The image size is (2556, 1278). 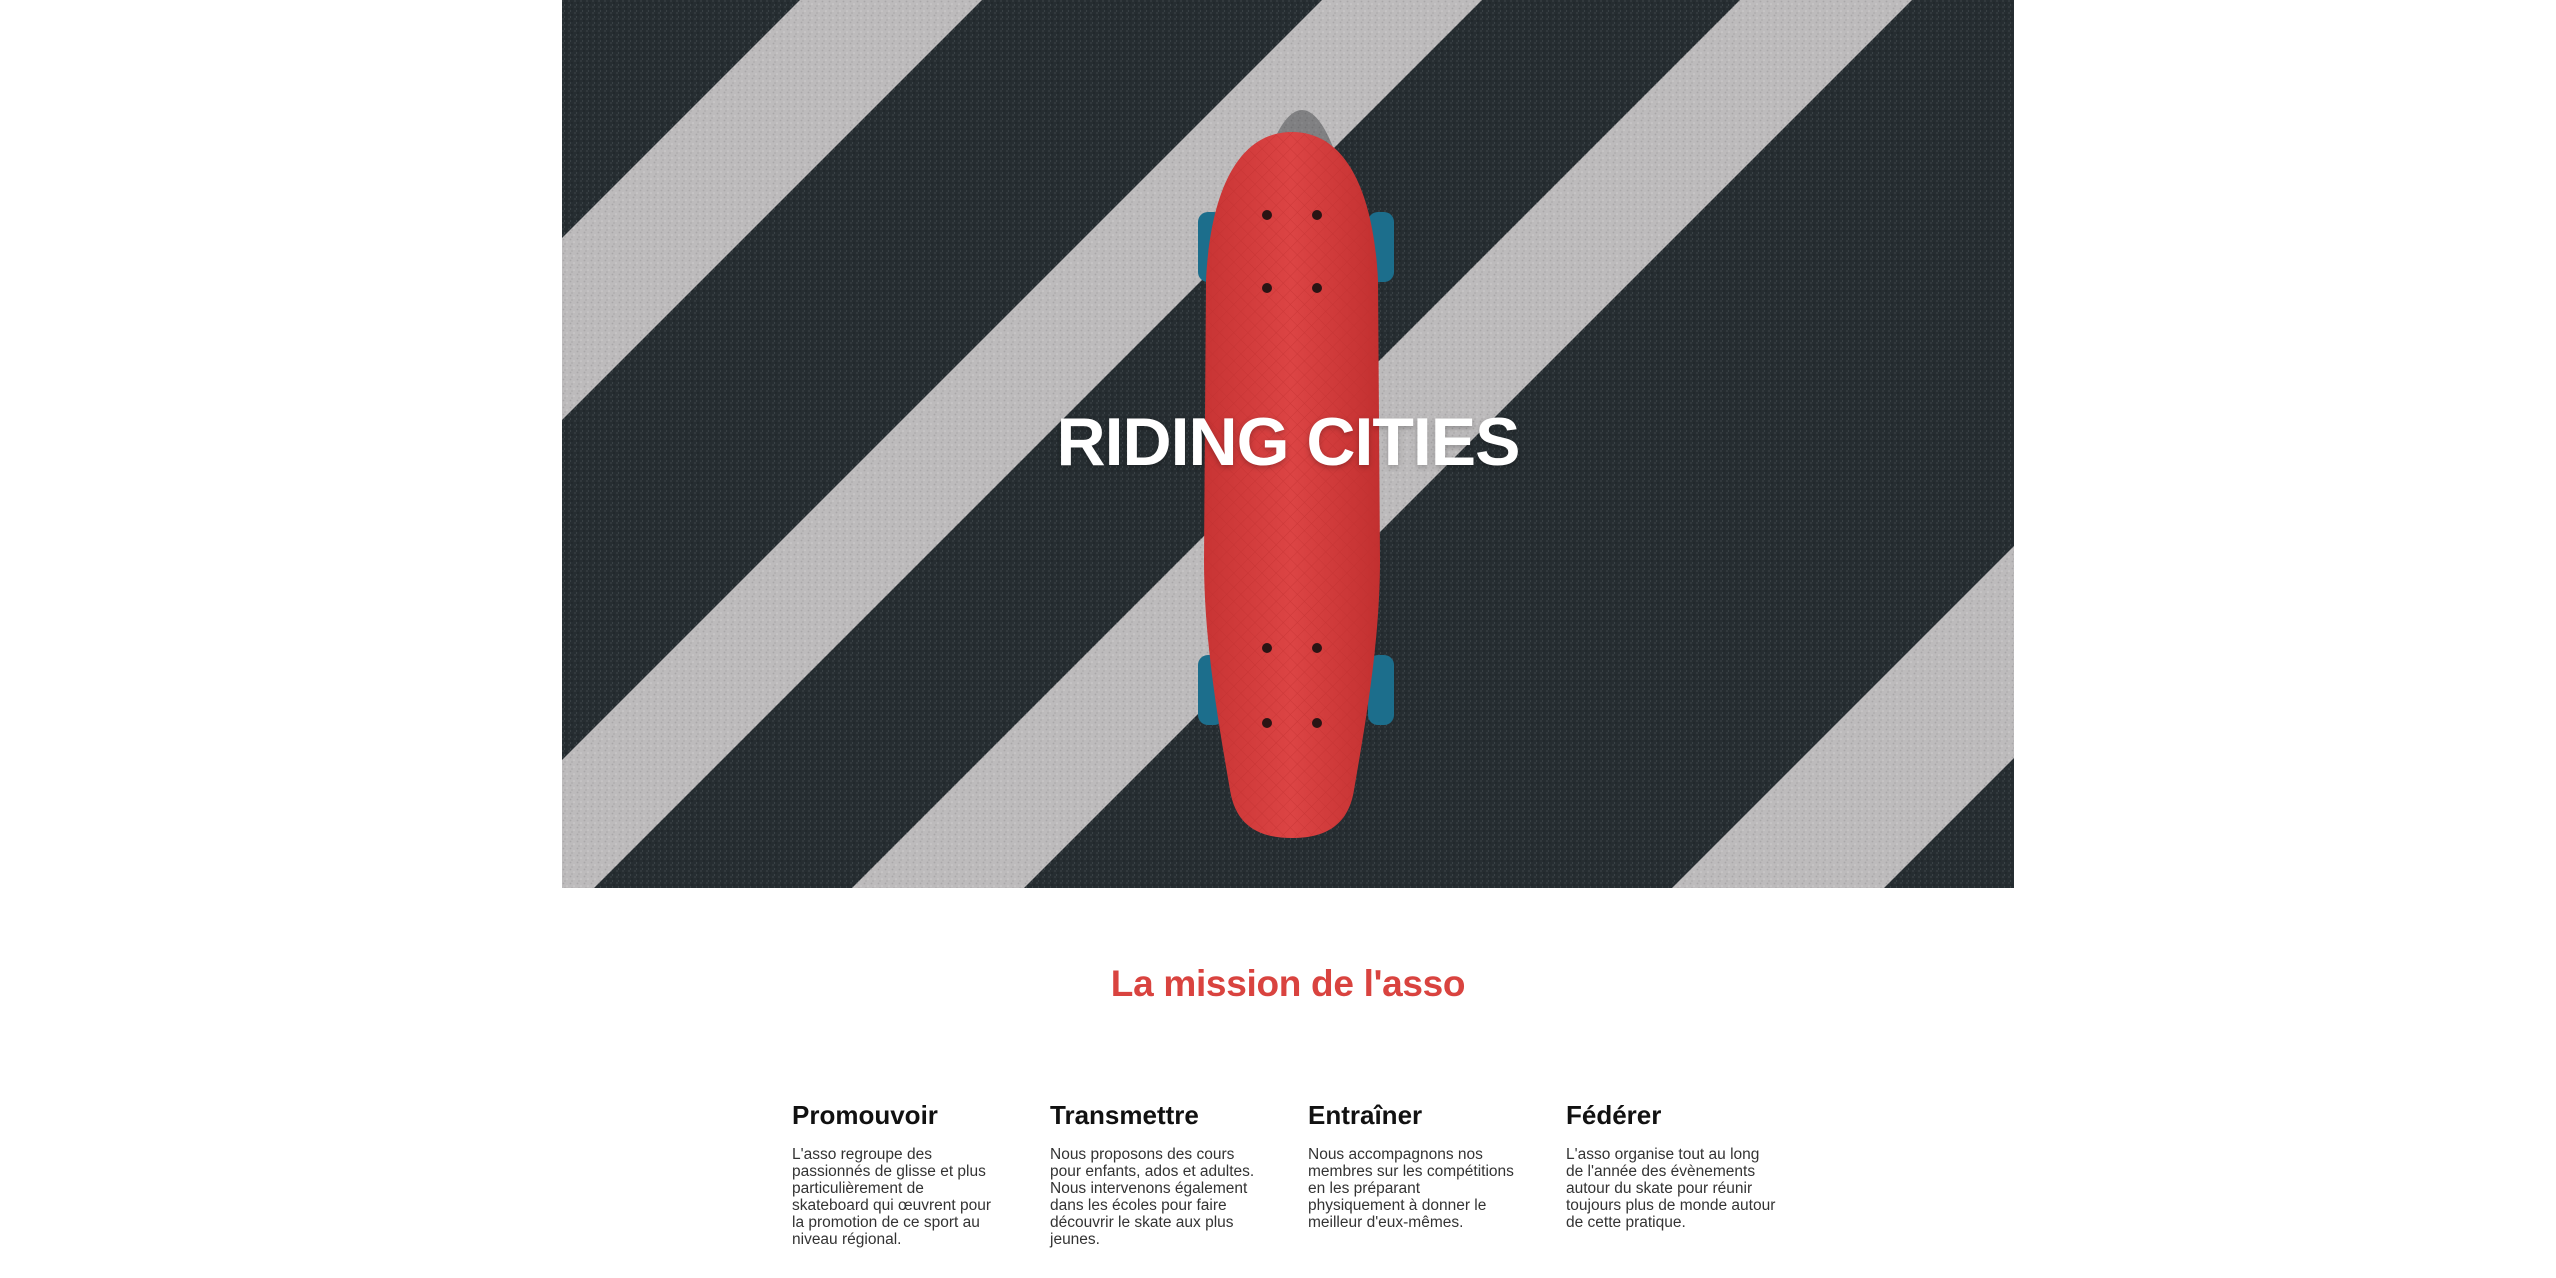 What do you see at coordinates (1288, 983) in the screenshot?
I see `mission-heading: La mission de l'asso` at bounding box center [1288, 983].